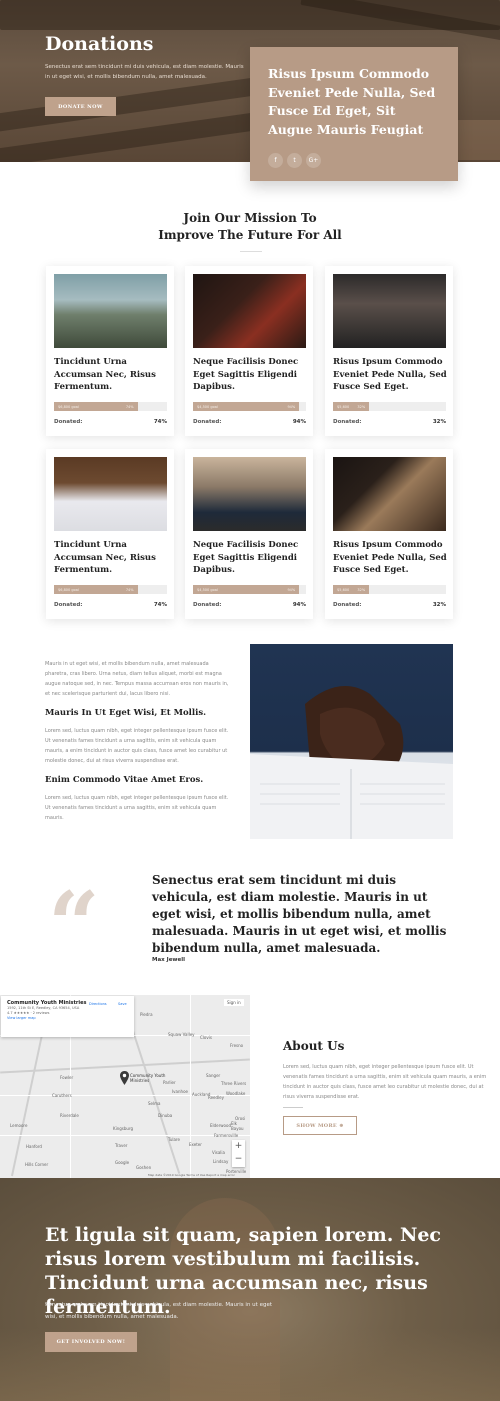 The width and height of the screenshot is (500, 1401). I want to click on directions-link: Directions, so click(98, 1004).